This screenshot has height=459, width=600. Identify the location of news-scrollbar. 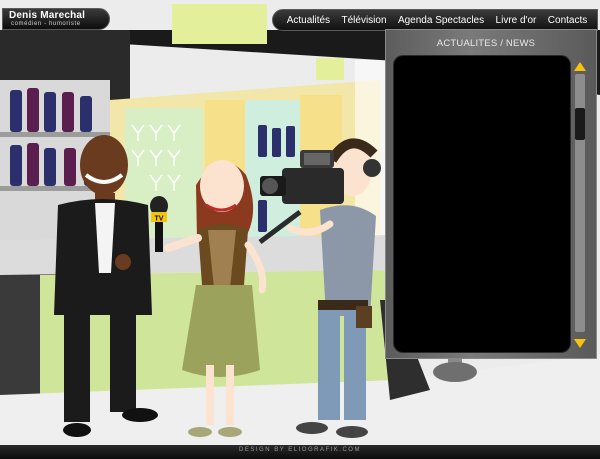
(581, 204).